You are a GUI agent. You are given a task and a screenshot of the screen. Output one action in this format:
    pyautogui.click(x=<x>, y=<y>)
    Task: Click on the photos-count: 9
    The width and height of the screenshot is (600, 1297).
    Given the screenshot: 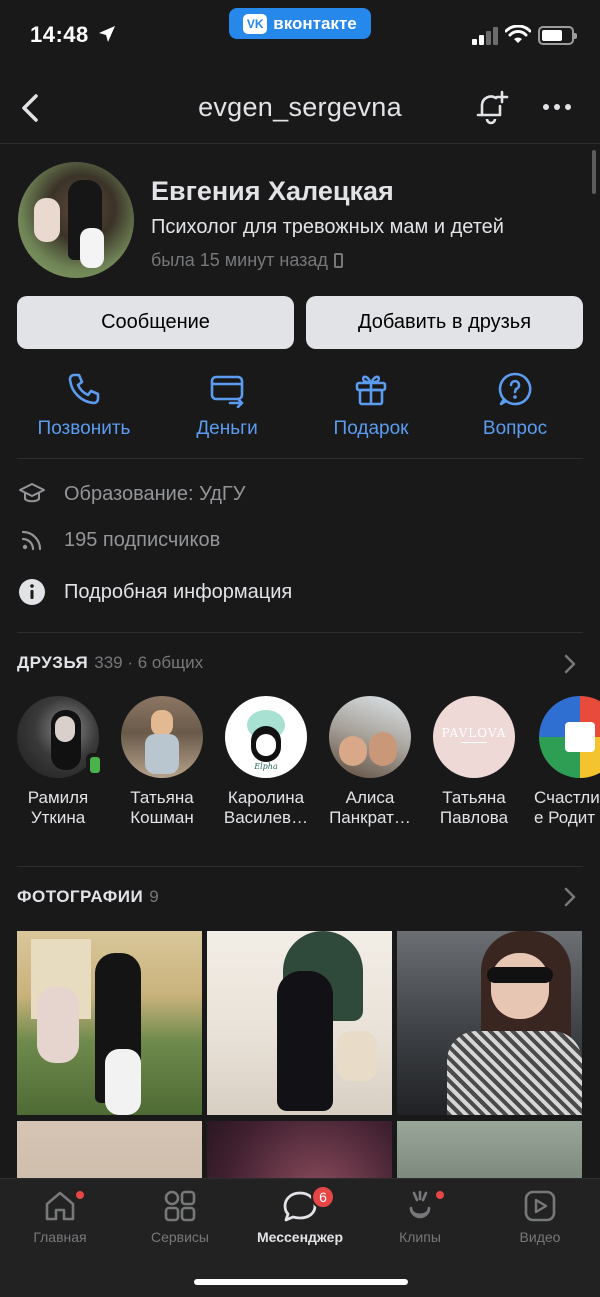 What is the action you would take?
    pyautogui.click(x=154, y=896)
    